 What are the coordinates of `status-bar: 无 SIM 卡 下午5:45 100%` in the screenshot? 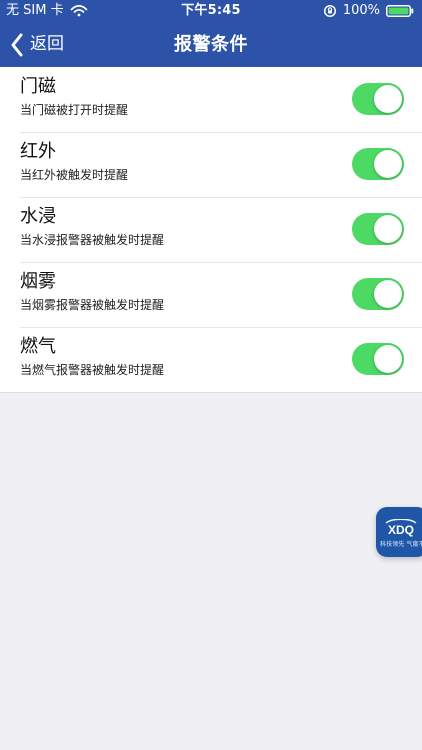 It's located at (211, 11).